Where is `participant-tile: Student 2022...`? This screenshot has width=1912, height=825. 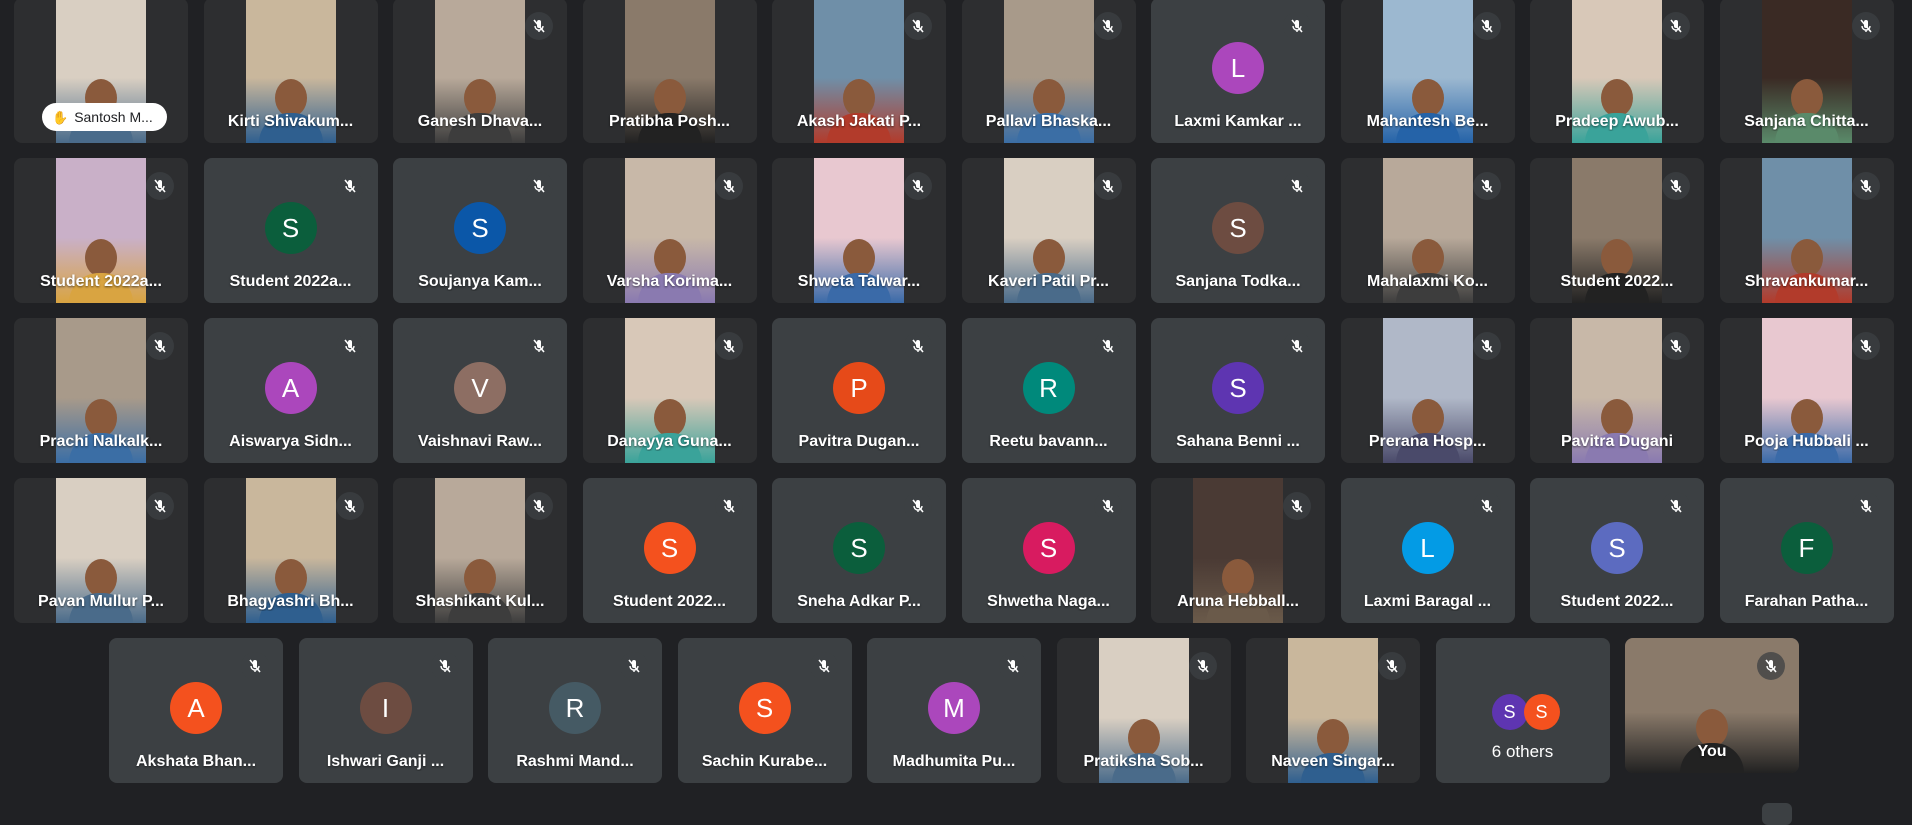
participant-tile: Student 2022... is located at coordinates (1617, 230).